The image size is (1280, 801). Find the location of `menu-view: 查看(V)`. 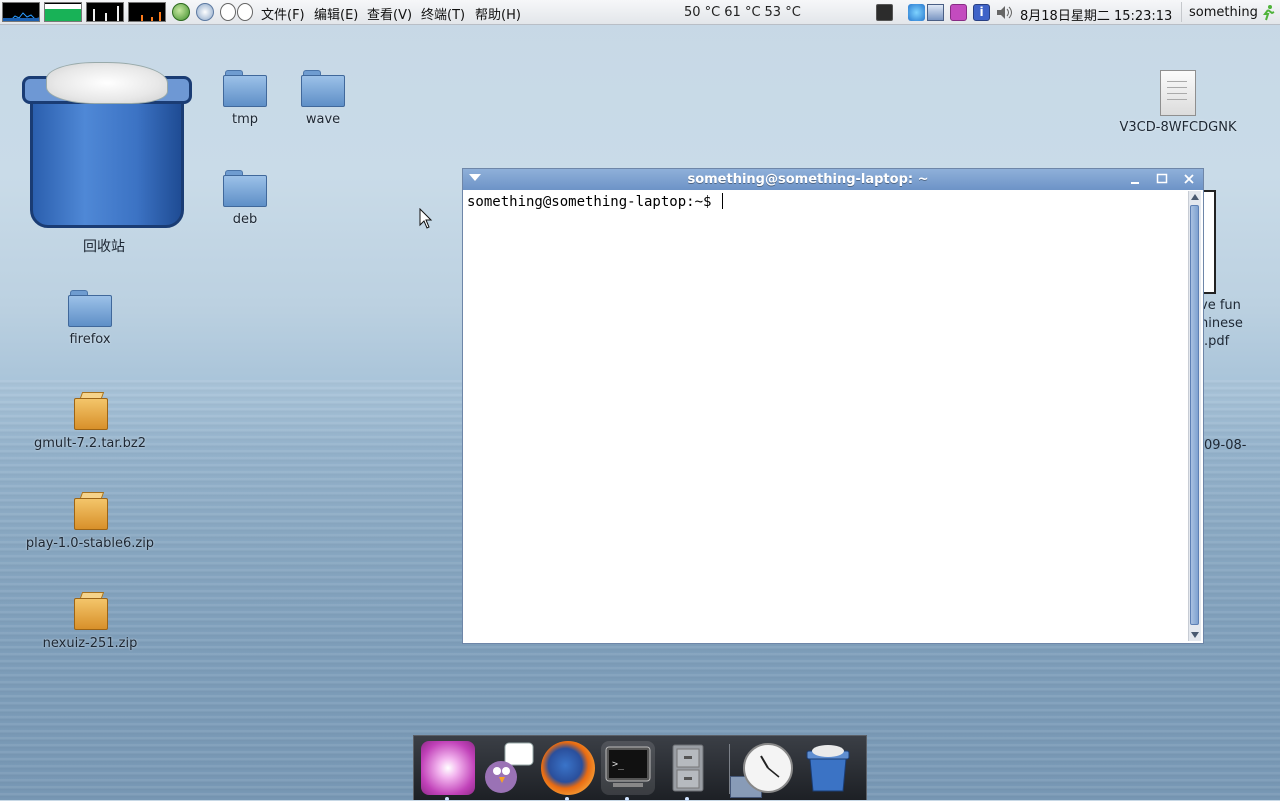

menu-view: 查看(V) is located at coordinates (389, 13).